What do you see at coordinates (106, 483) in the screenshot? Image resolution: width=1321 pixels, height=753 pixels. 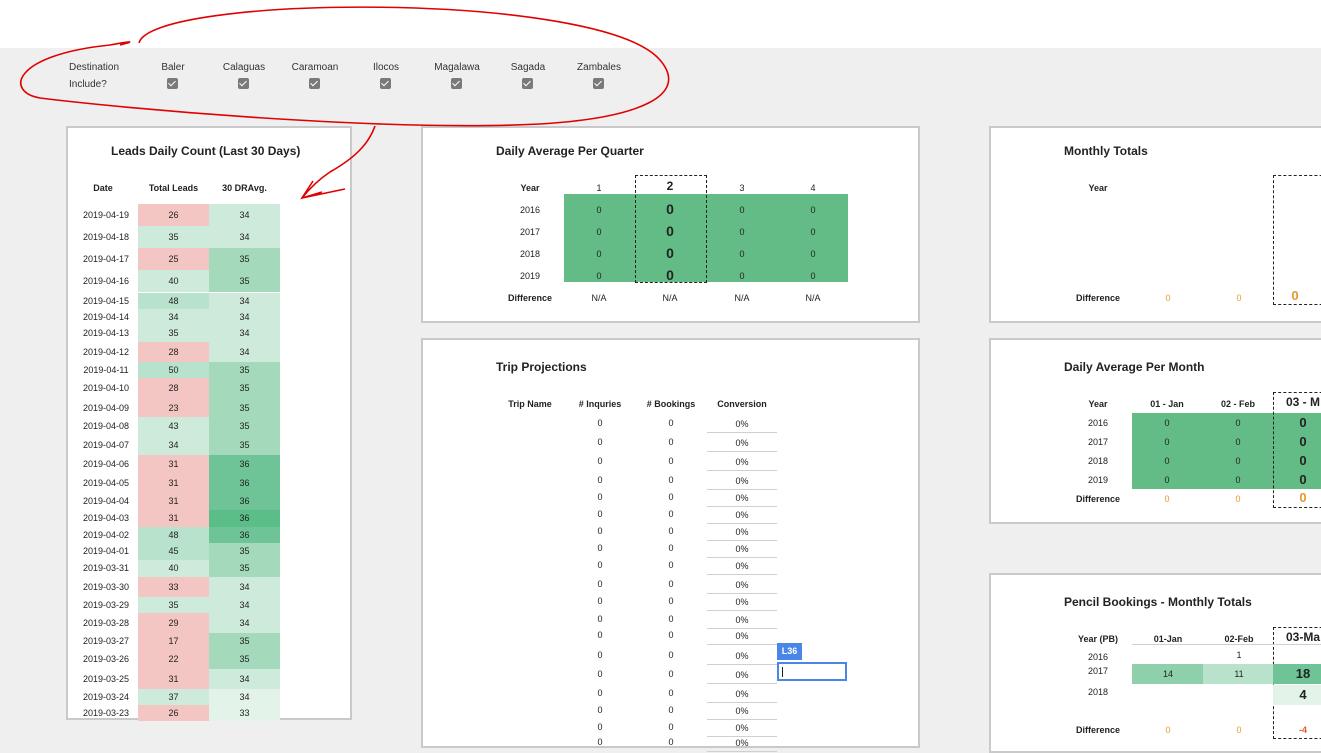 I see `lead-row-date: 2019-04-05` at bounding box center [106, 483].